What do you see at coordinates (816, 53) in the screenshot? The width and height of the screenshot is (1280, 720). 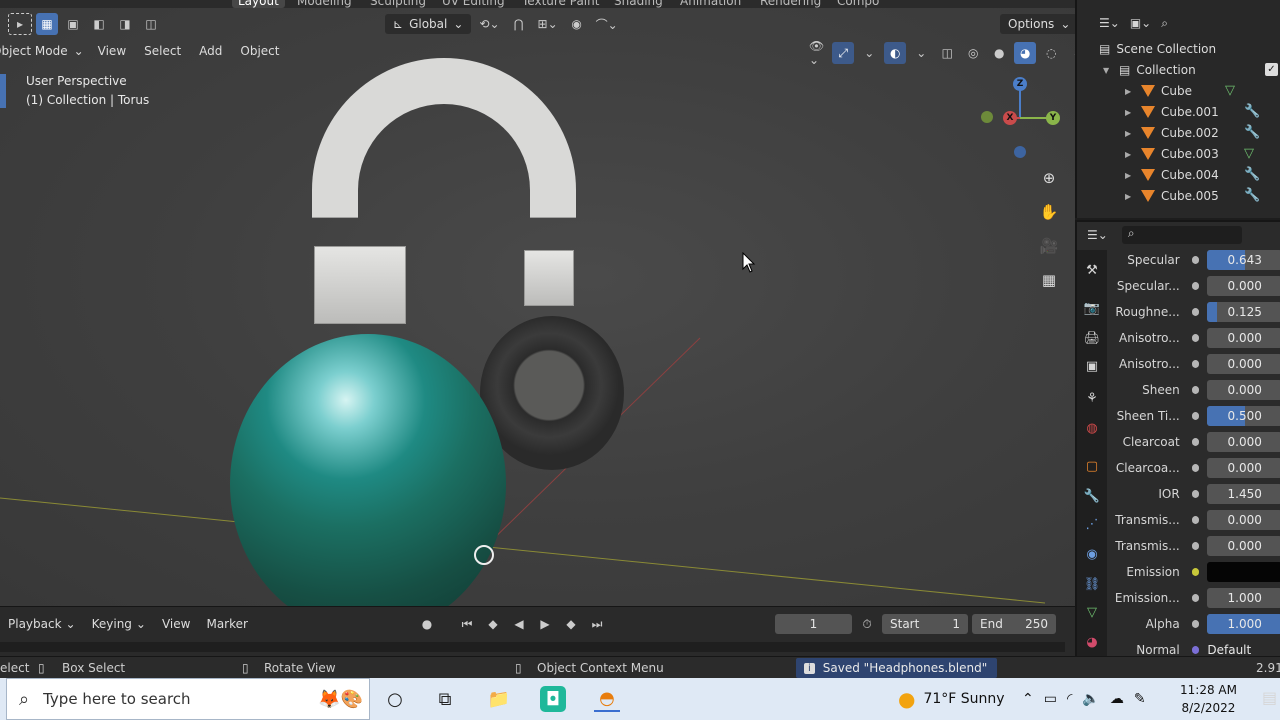 I see `visibility-icon: 👁⌄` at bounding box center [816, 53].